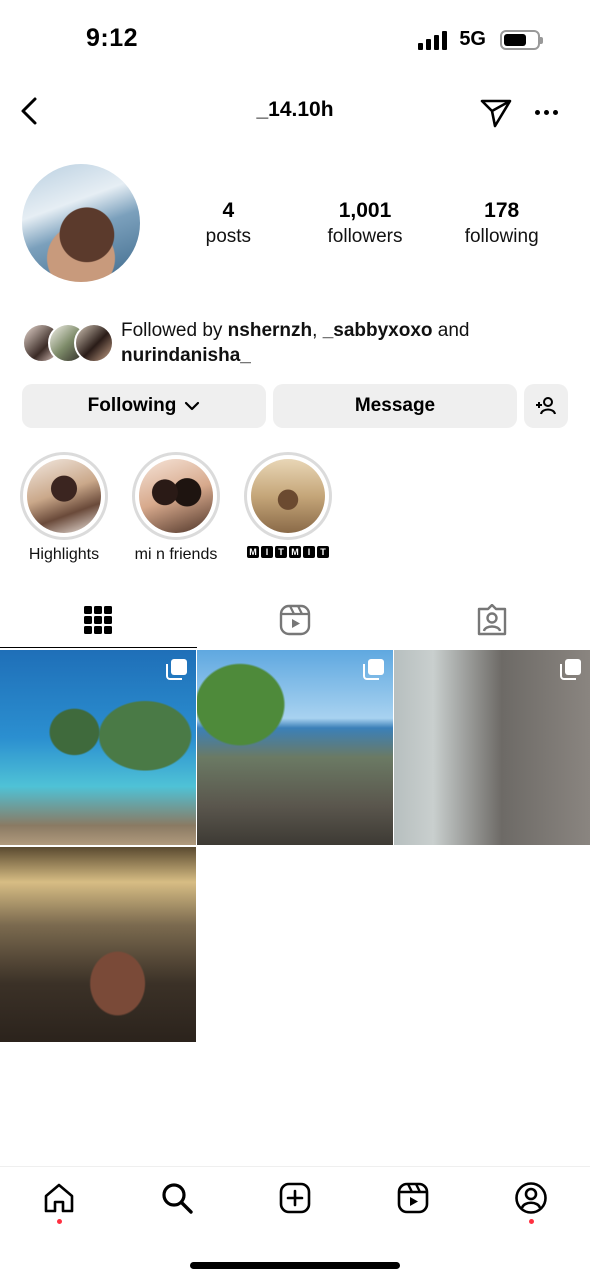  Describe the element at coordinates (451, 330) in the screenshot. I see `conjunction: and` at that location.